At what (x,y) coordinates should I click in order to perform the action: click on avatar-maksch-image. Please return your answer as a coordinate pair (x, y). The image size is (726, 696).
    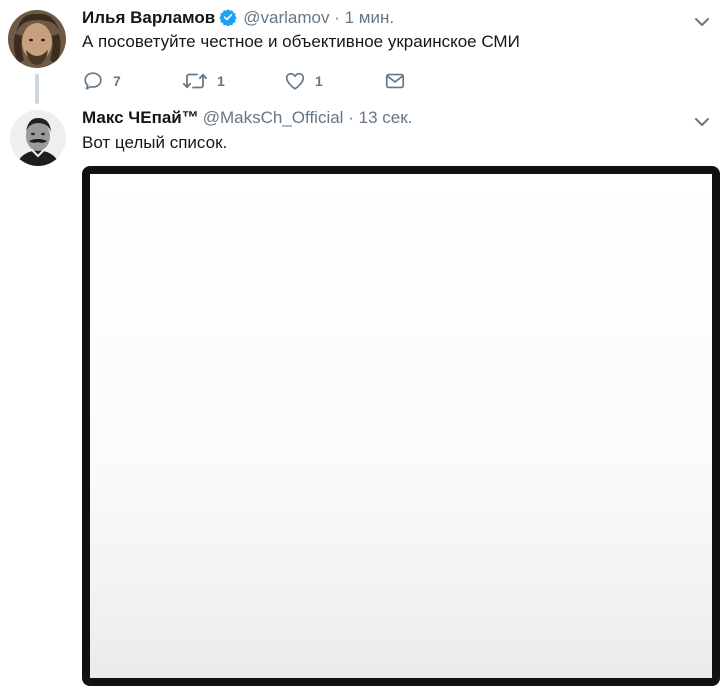
    Looking at the image, I should click on (38, 138).